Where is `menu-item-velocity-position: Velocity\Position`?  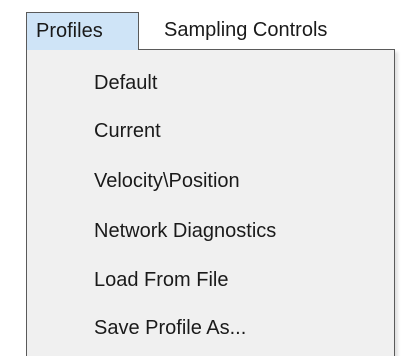 menu-item-velocity-position: Velocity\Position is located at coordinates (210, 181).